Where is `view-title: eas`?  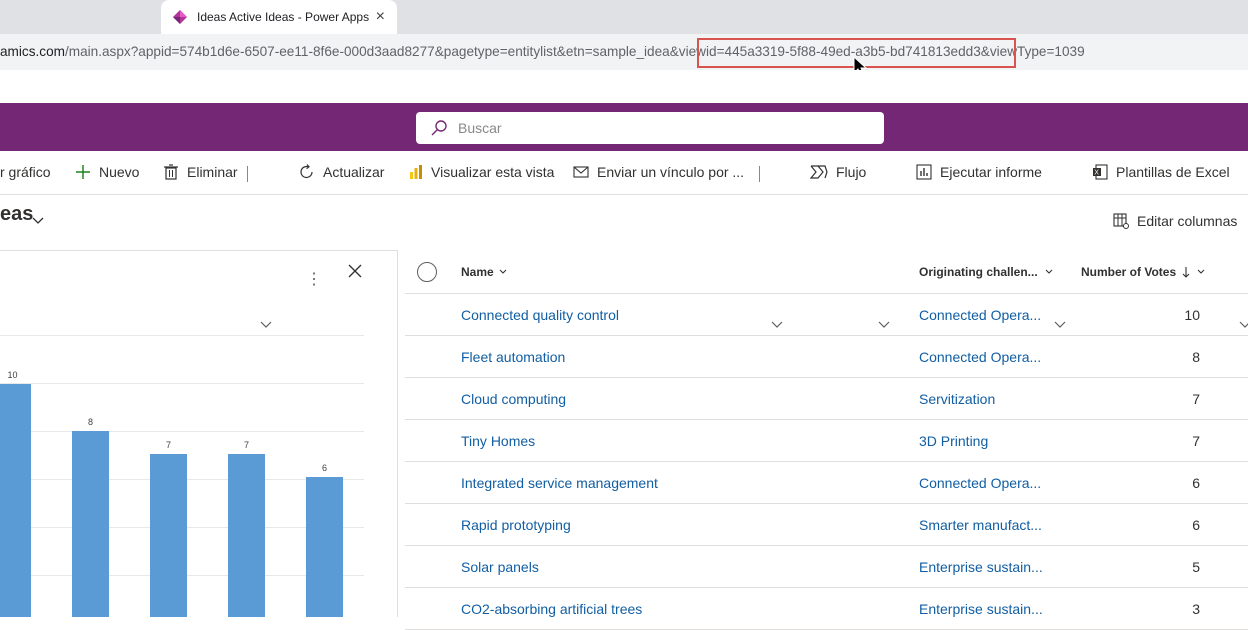
view-title: eas is located at coordinates (16, 214).